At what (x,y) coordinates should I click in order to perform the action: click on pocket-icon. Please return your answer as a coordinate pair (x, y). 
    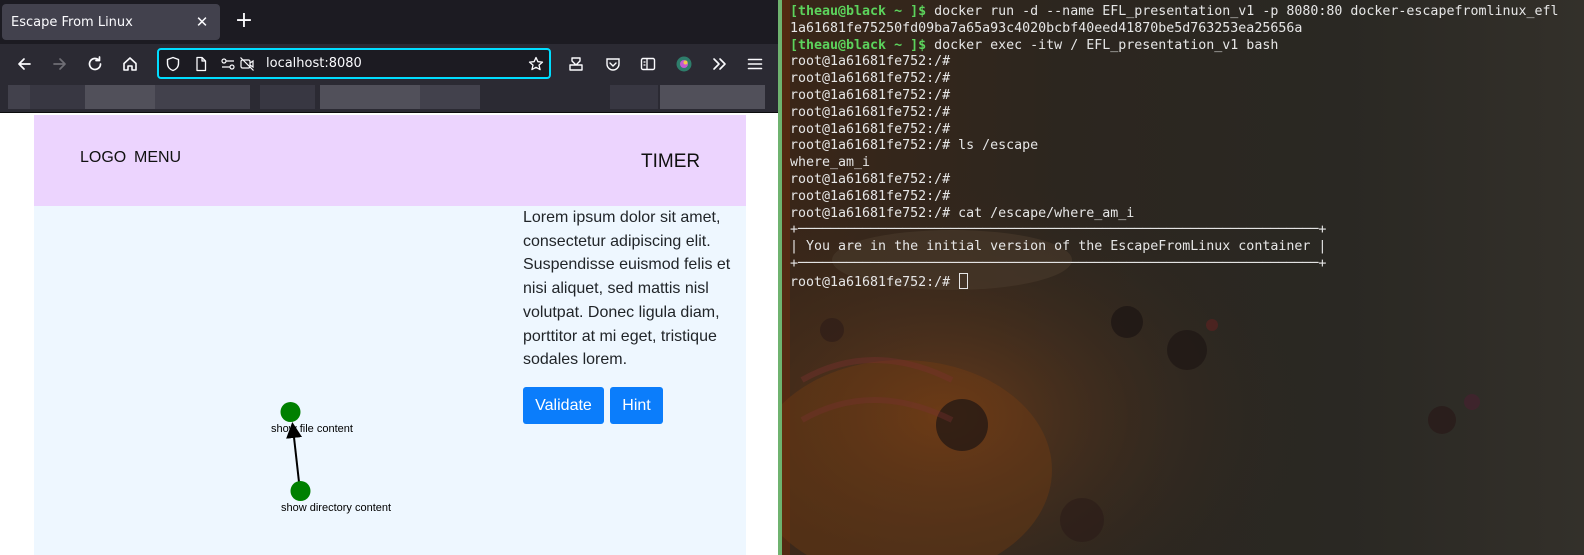
    Looking at the image, I should click on (613, 64).